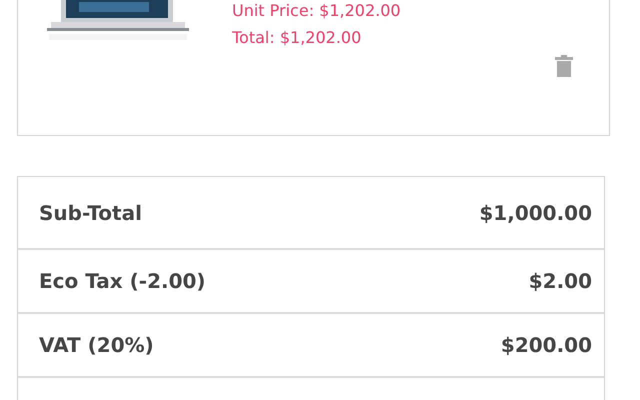 The height and width of the screenshot is (400, 640). I want to click on total-value: $200.00, so click(546, 345).